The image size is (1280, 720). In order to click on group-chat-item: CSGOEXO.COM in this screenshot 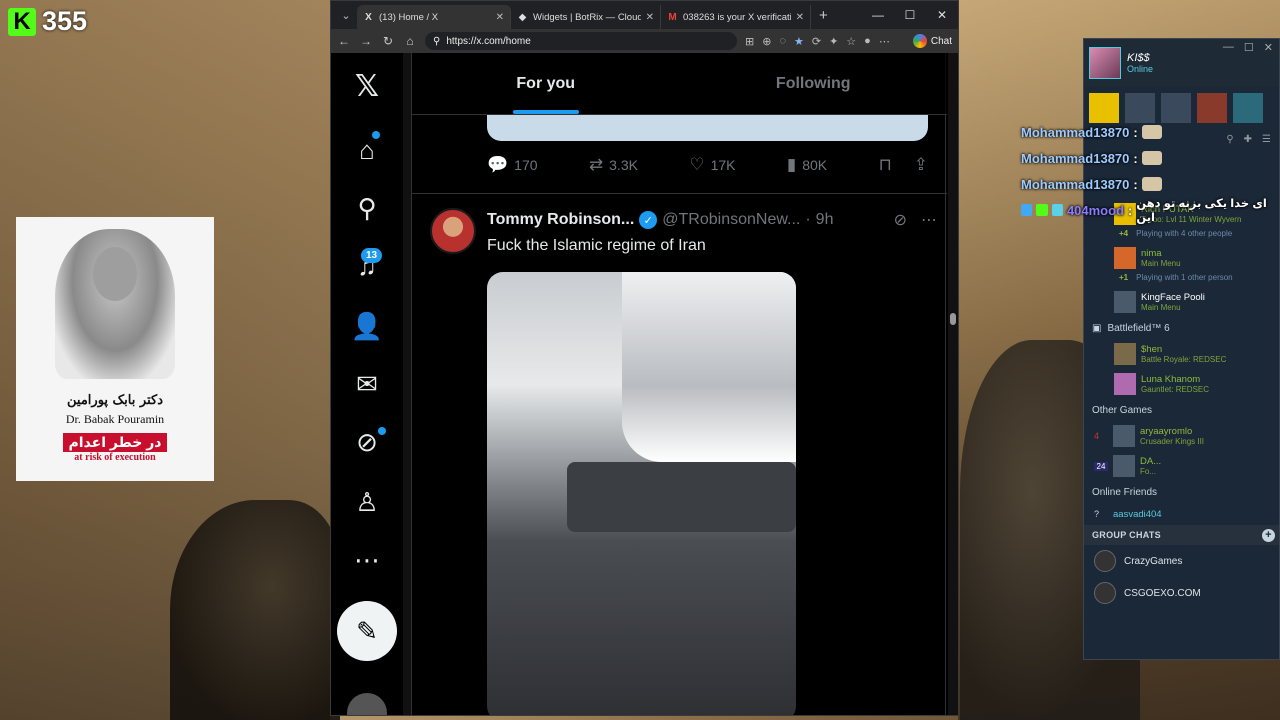, I will do `click(1181, 593)`.